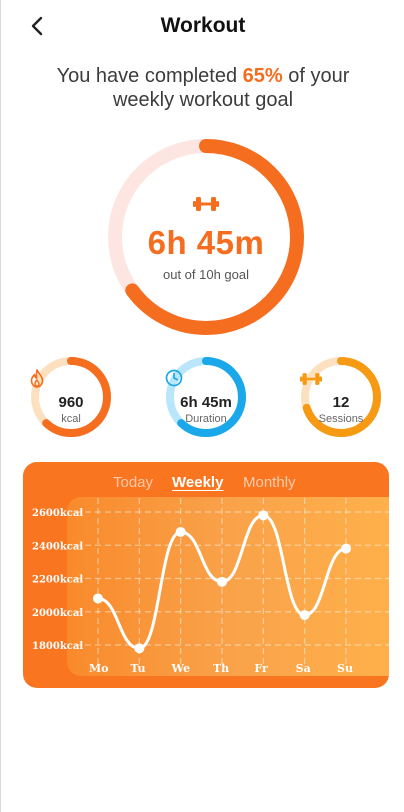 Image resolution: width=404 pixels, height=812 pixels. I want to click on page-title: Workout, so click(203, 25).